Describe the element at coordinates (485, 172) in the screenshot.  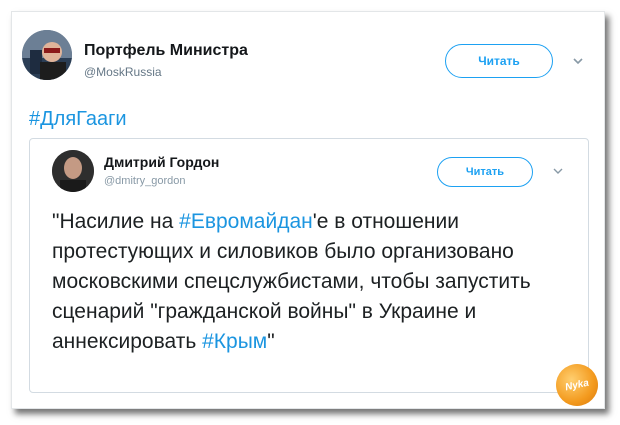
I see `quoted-follow-button: Читать` at that location.